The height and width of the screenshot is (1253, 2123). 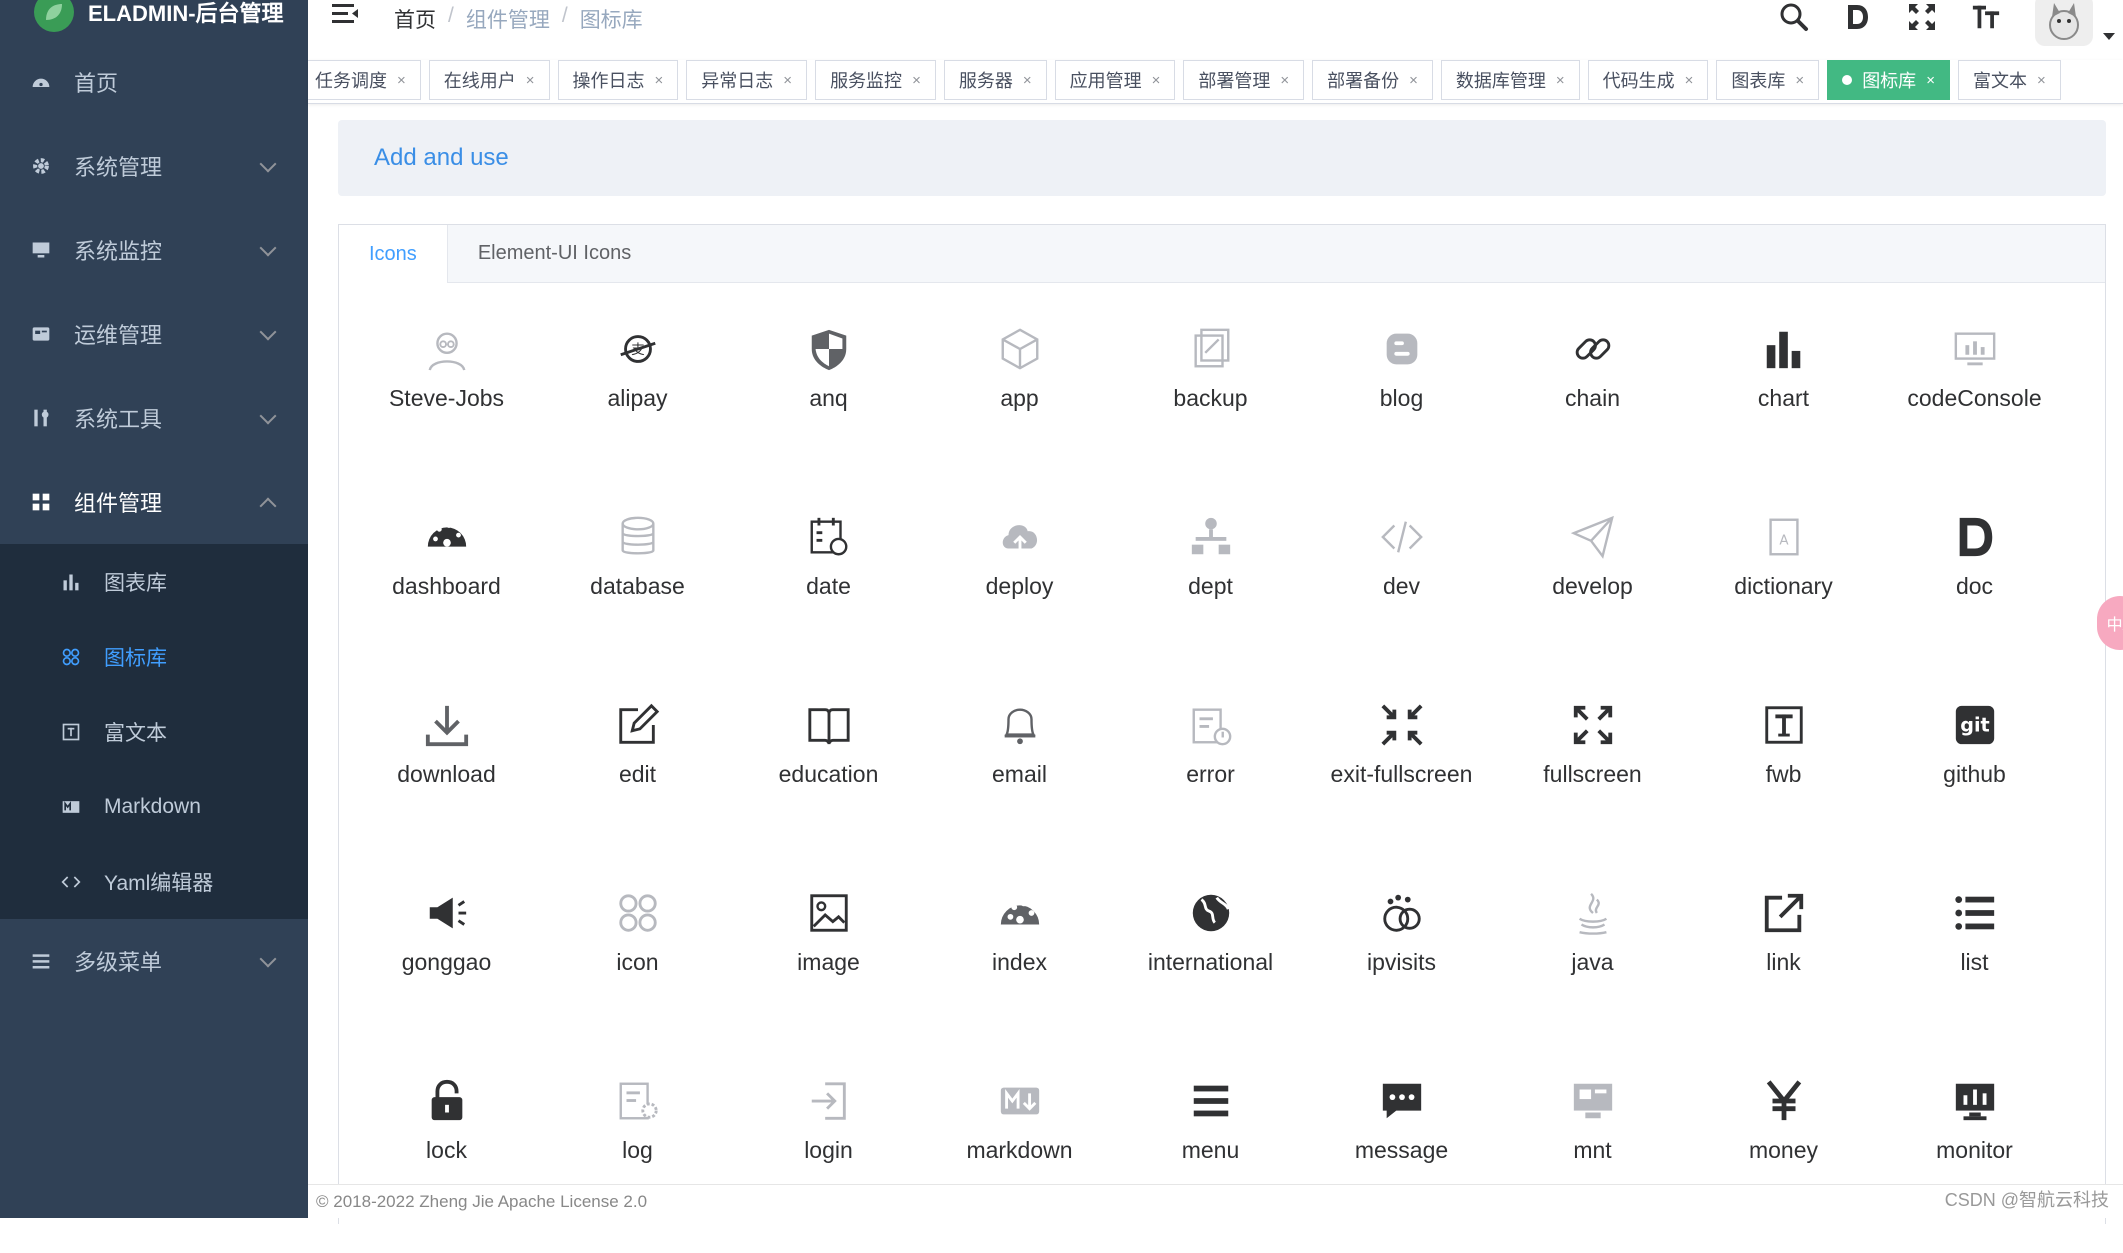 I want to click on icon-item: fwb, so click(x=1783, y=783).